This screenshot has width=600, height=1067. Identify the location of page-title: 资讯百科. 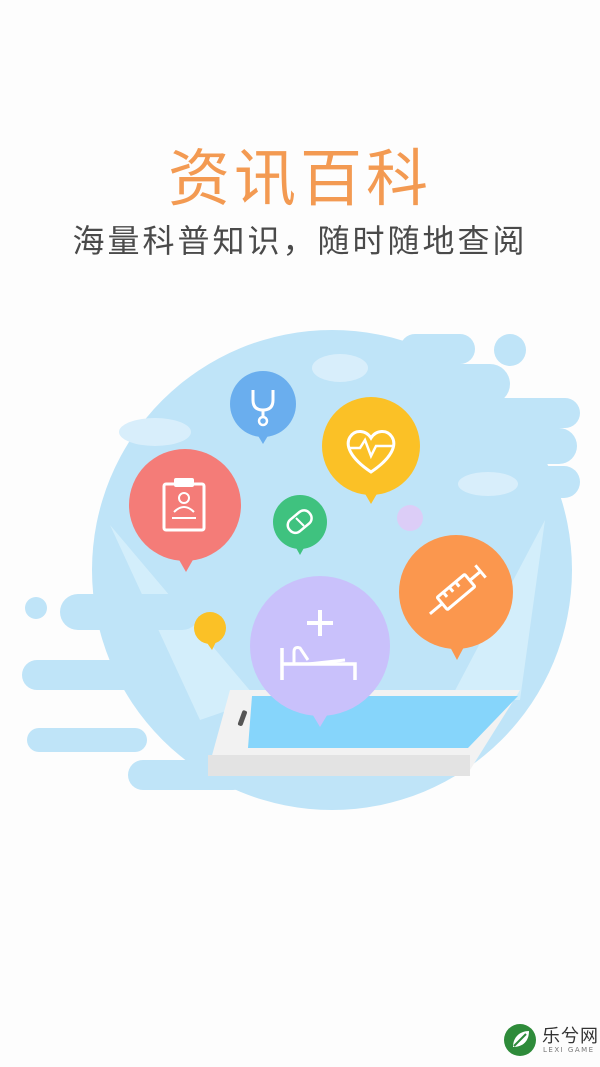
(299, 178).